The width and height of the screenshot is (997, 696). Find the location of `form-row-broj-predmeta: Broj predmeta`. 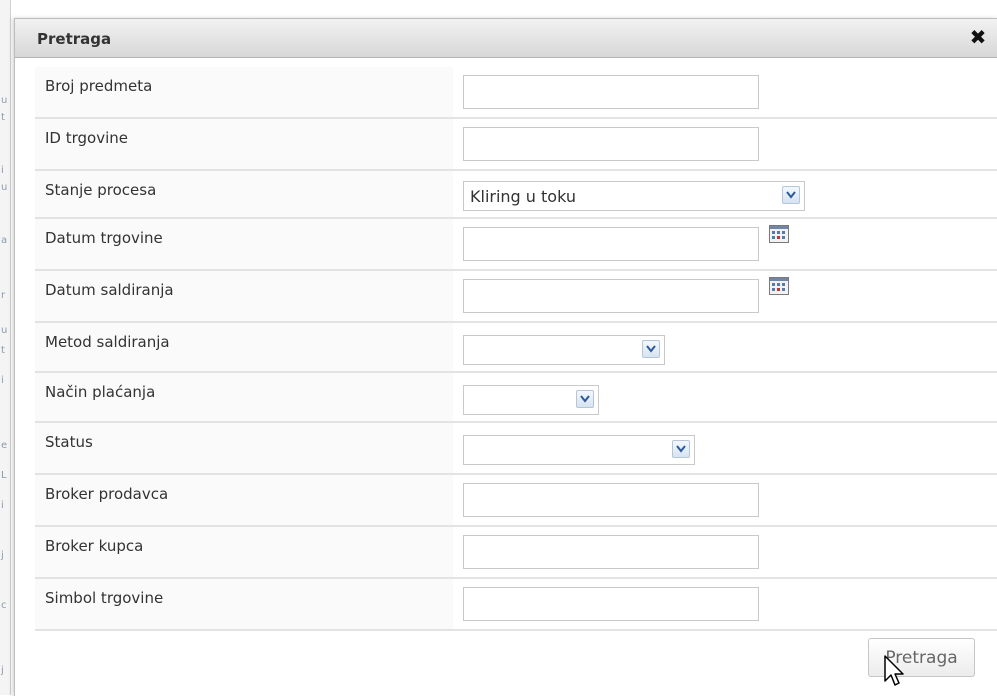

form-row-broj-predmeta: Broj predmeta is located at coordinates (516, 93).